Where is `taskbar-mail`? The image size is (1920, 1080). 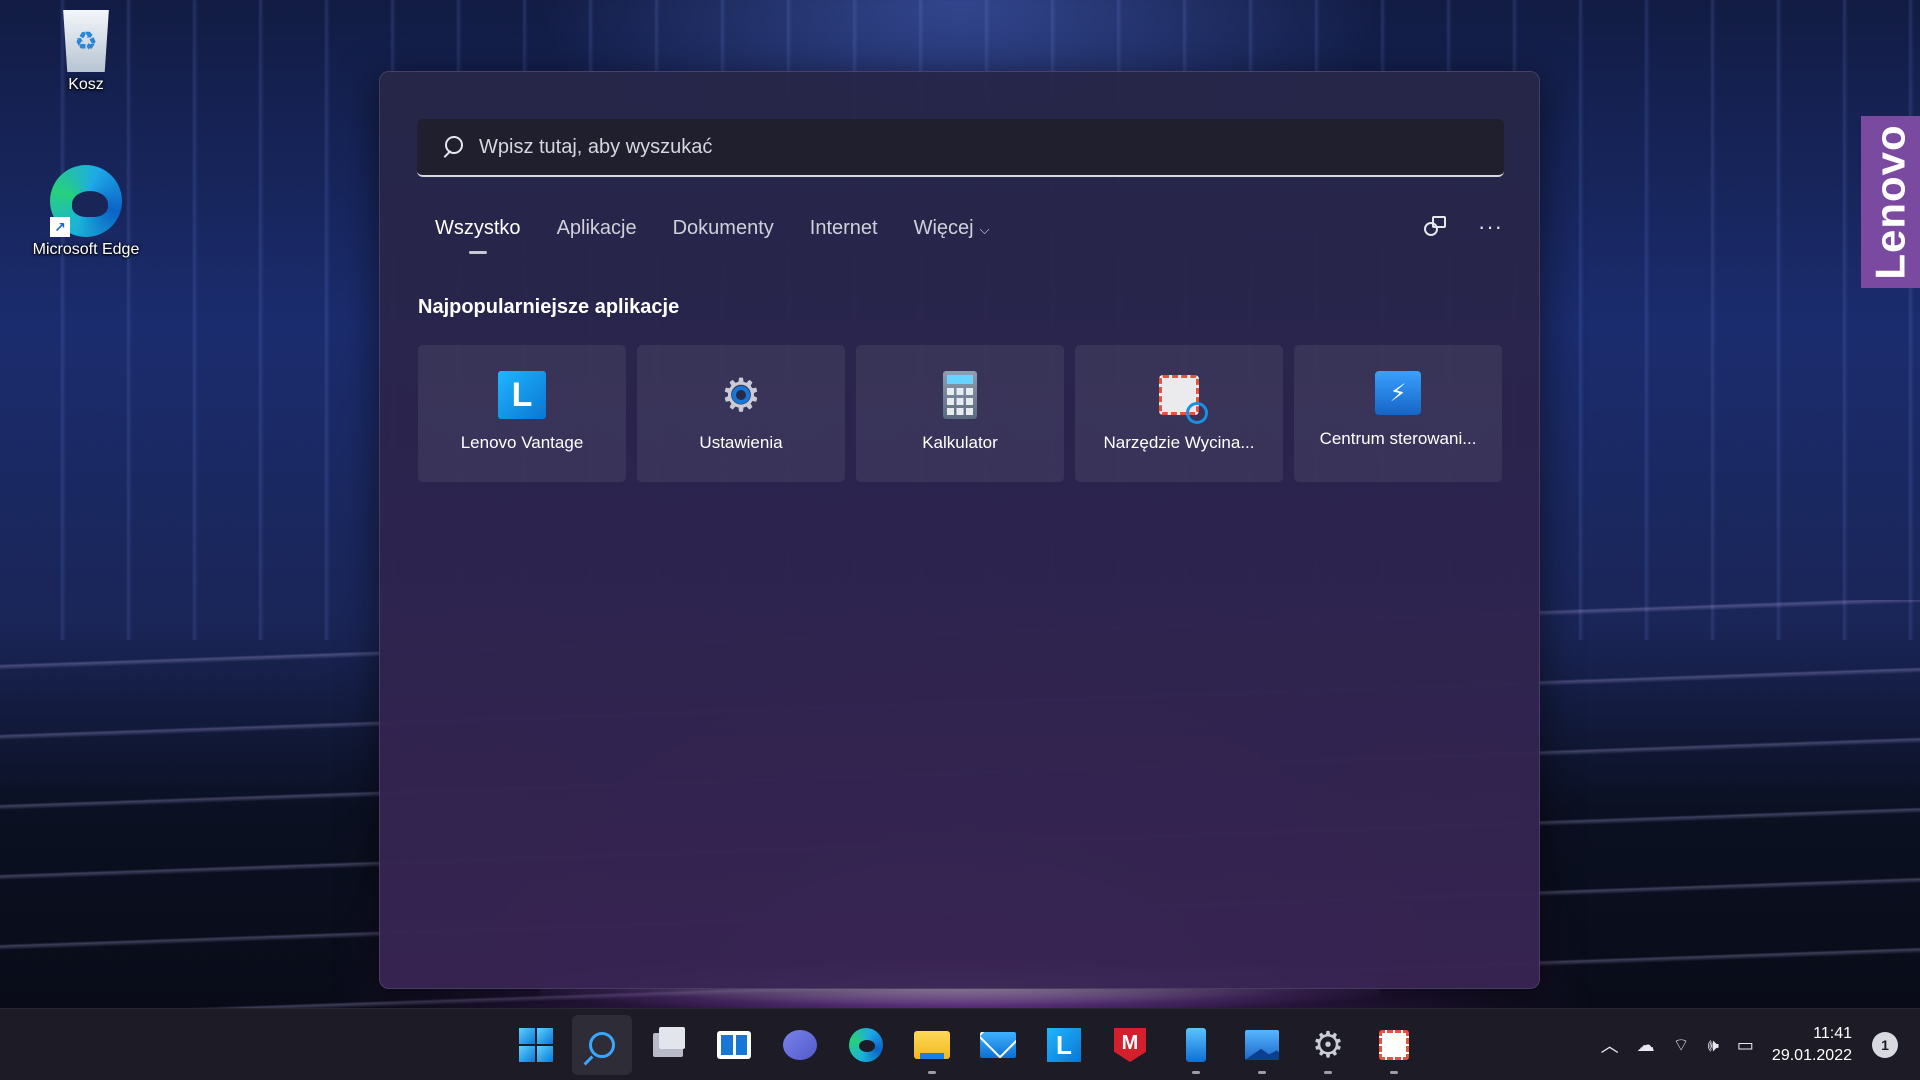 taskbar-mail is located at coordinates (998, 1045).